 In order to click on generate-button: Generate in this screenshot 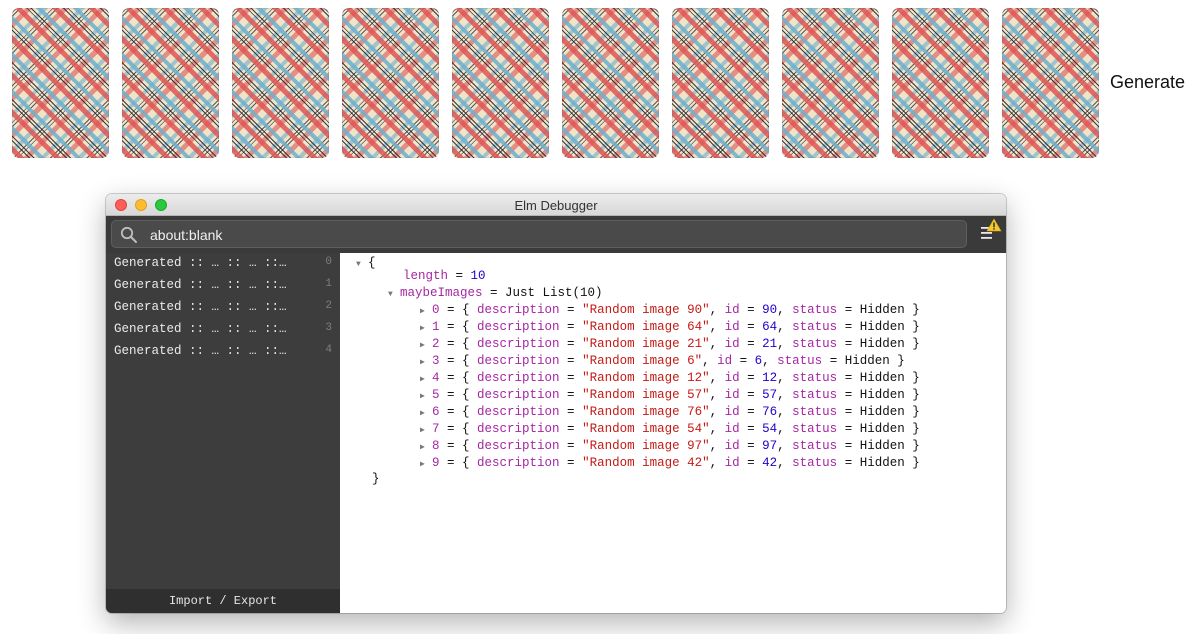, I will do `click(1147, 82)`.